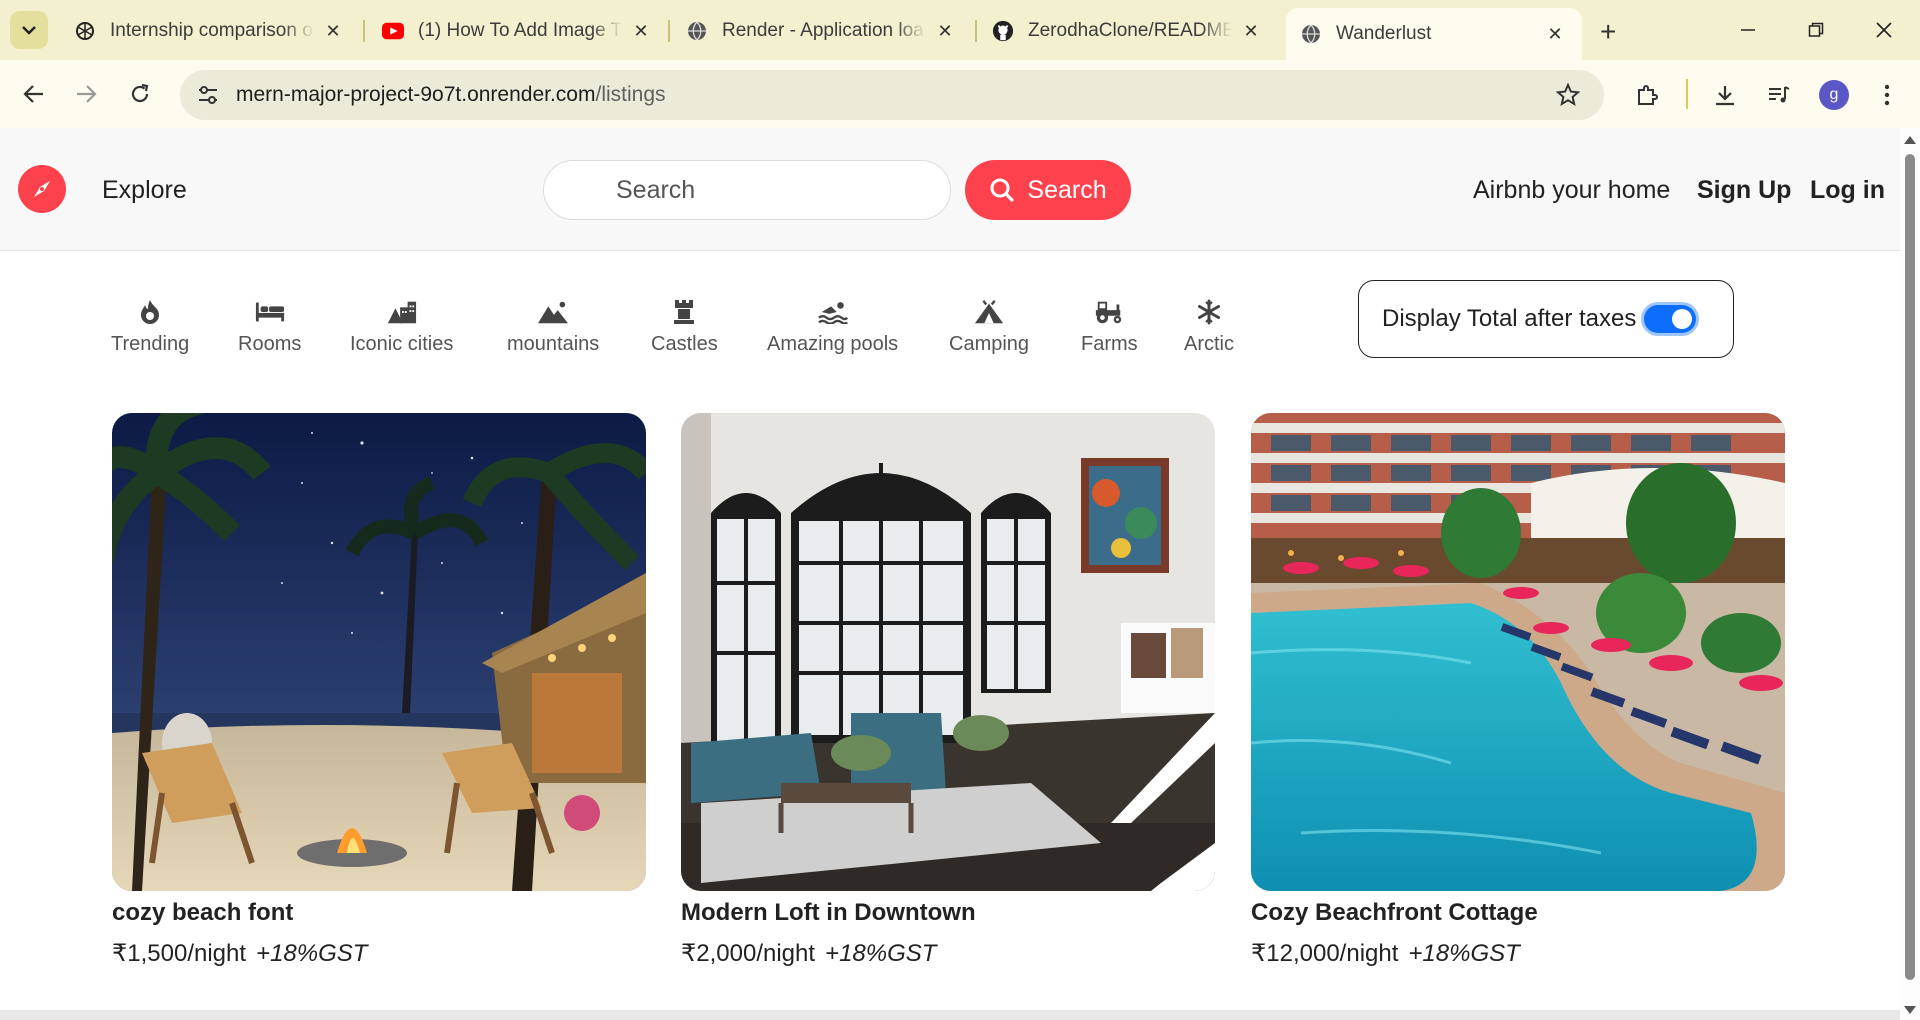  What do you see at coordinates (1518, 652) in the screenshot?
I see `listing-image-pool` at bounding box center [1518, 652].